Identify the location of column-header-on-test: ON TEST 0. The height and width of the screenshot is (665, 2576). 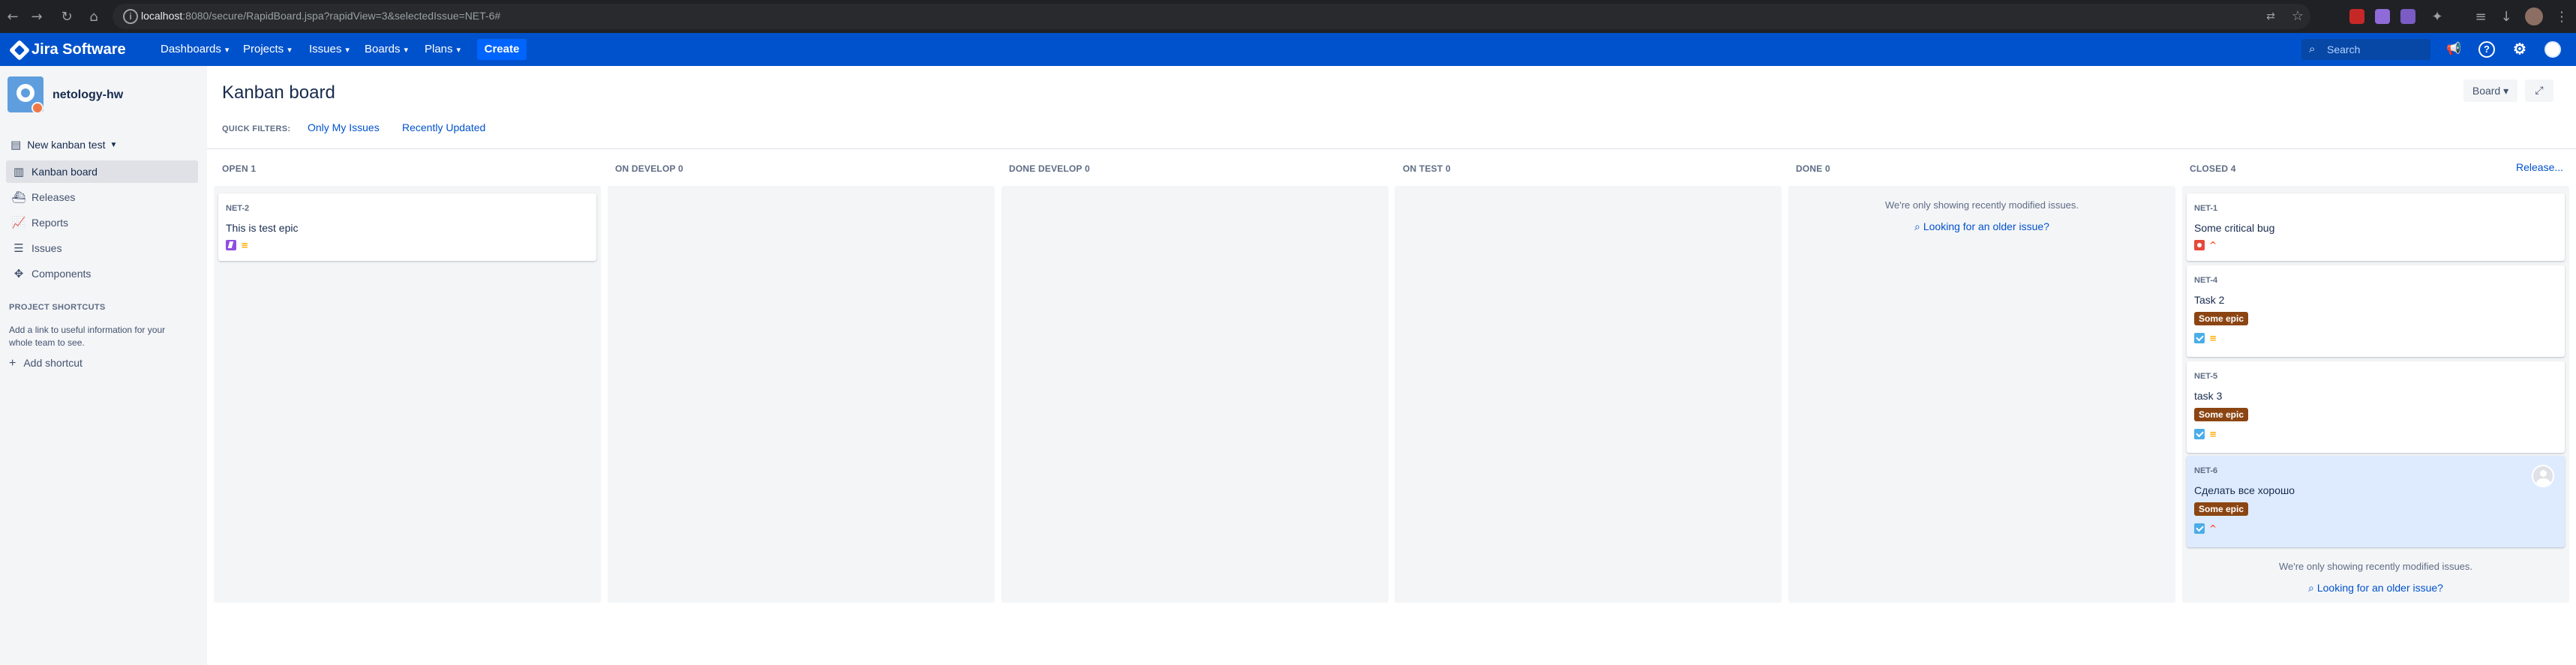
(1427, 168).